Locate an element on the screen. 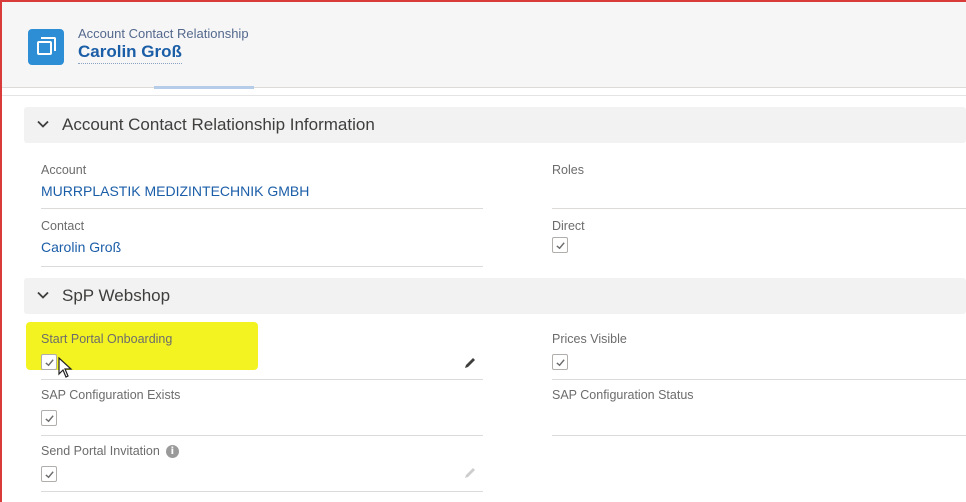 Image resolution: width=966 pixels, height=502 pixels. field-label: Start Portal Onboarding is located at coordinates (107, 339).